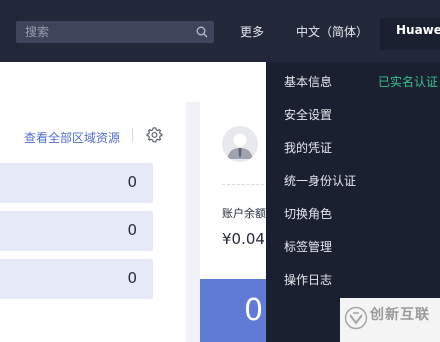 This screenshot has height=342, width=440. I want to click on menu-item-operation-log: 操作日志, so click(308, 279).